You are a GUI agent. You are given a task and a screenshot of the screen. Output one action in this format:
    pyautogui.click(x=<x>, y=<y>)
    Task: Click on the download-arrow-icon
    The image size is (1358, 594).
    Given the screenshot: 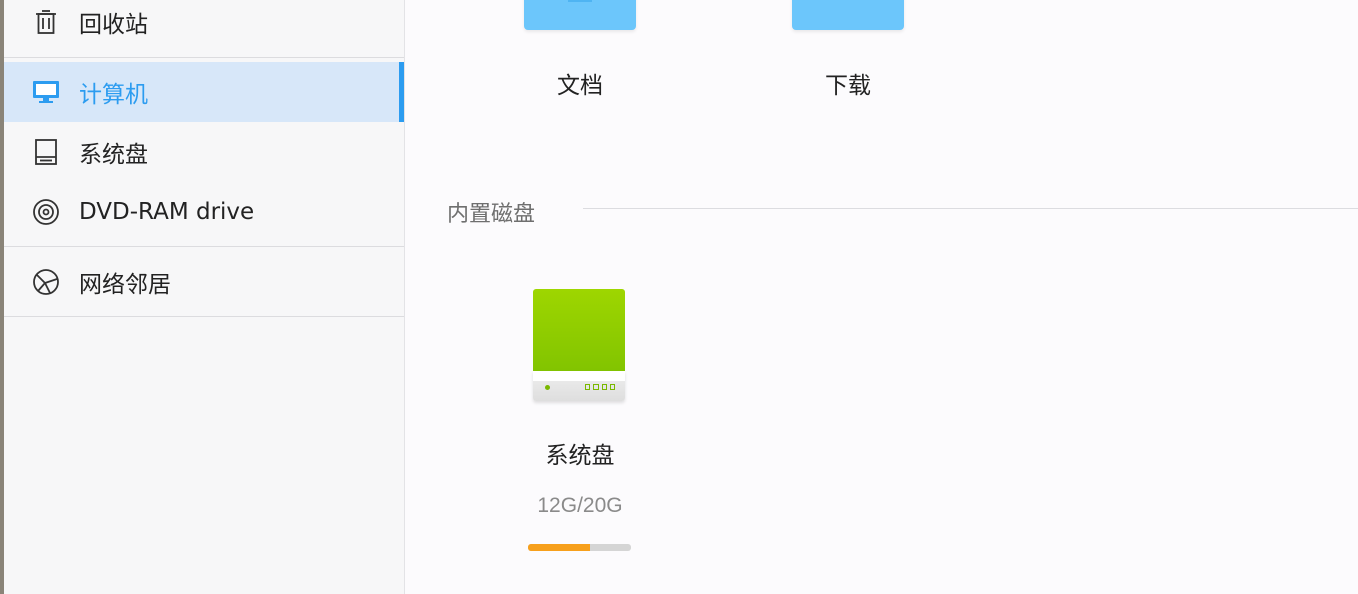 What is the action you would take?
    pyautogui.click(x=848, y=2)
    